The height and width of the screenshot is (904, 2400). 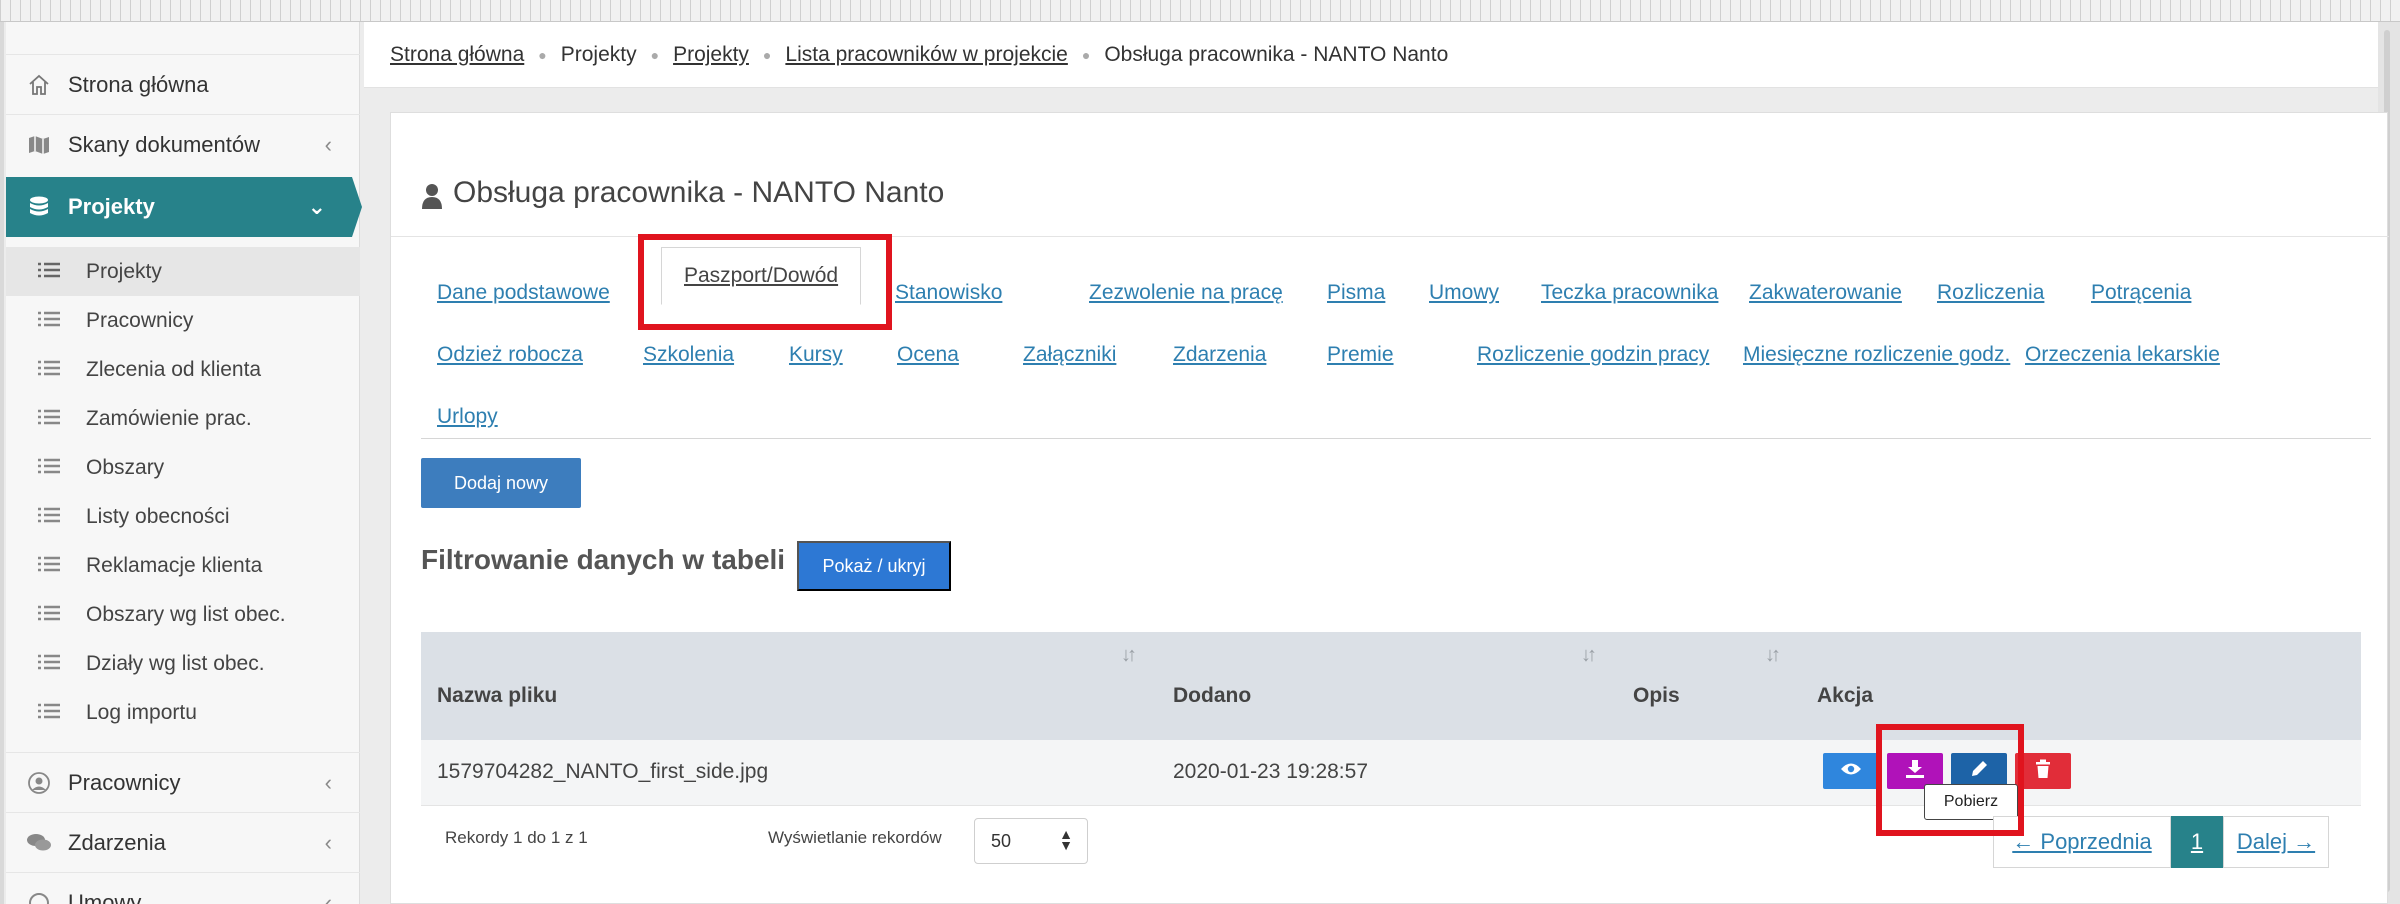 I want to click on sidebar-item-workers: Pracownicy ‹, so click(x=183, y=782).